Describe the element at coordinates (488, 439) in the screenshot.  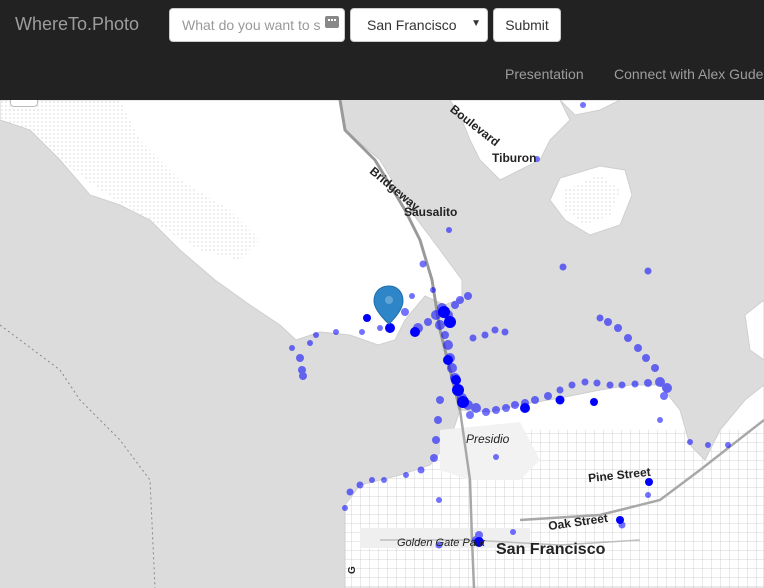
I see `map-label-presidio: Presidio` at that location.